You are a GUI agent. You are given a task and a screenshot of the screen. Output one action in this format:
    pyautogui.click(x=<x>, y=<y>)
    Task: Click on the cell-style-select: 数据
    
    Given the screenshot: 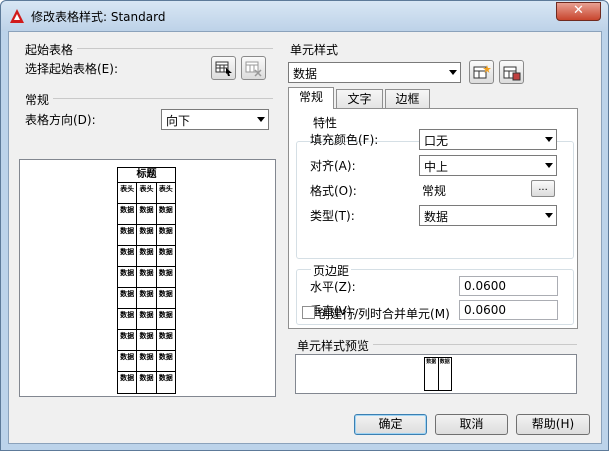 What is the action you would take?
    pyautogui.click(x=374, y=72)
    